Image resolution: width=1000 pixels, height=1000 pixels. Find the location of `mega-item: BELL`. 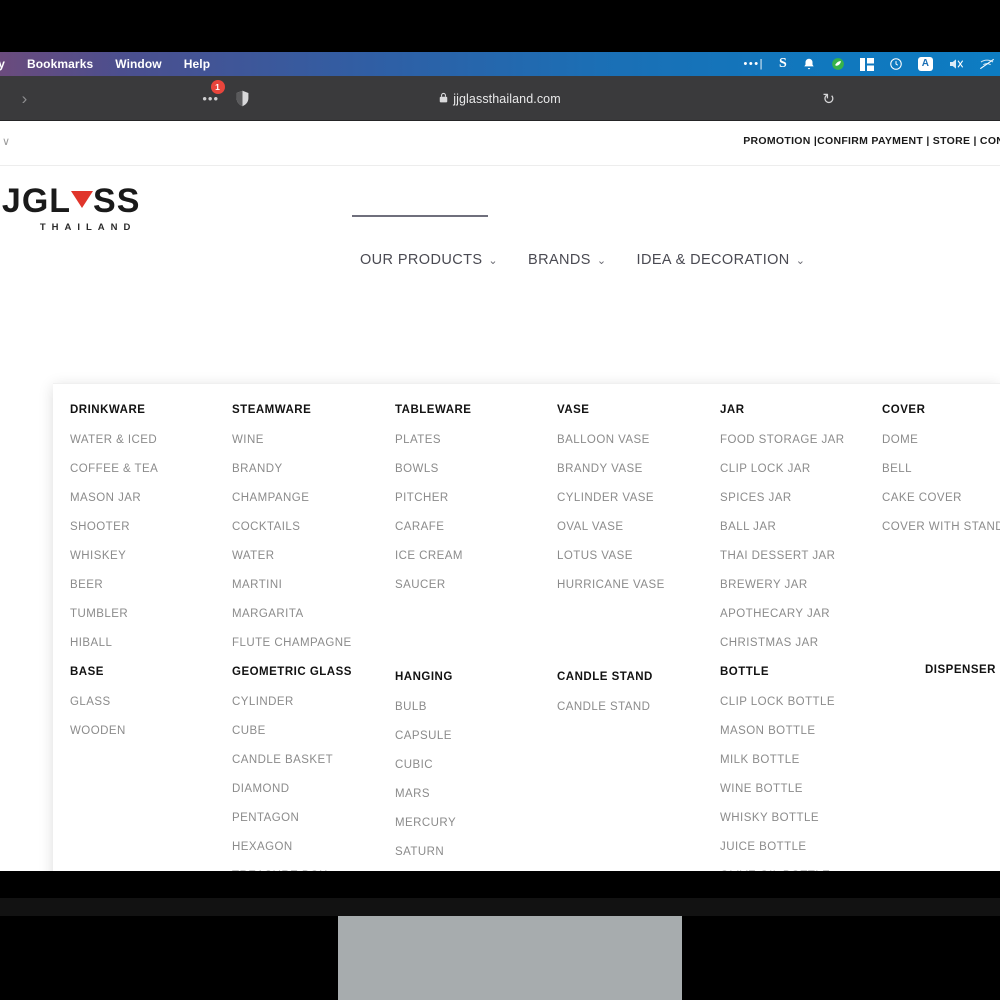

mega-item: BELL is located at coordinates (941, 469).